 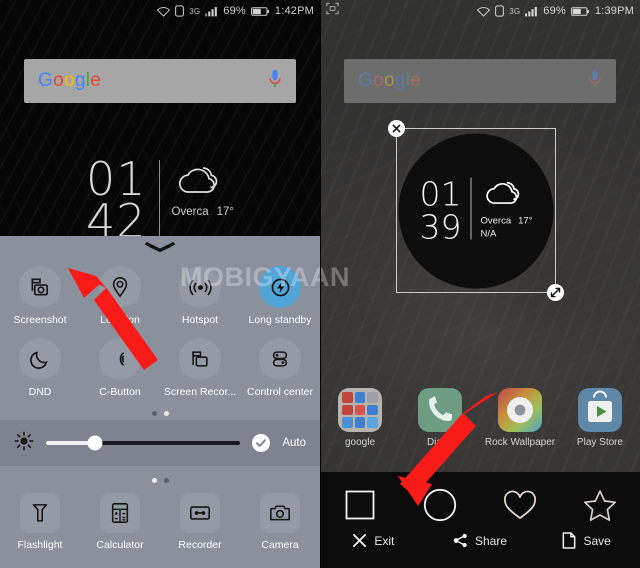 What do you see at coordinates (520, 505) in the screenshot?
I see `heart-shape-tool` at bounding box center [520, 505].